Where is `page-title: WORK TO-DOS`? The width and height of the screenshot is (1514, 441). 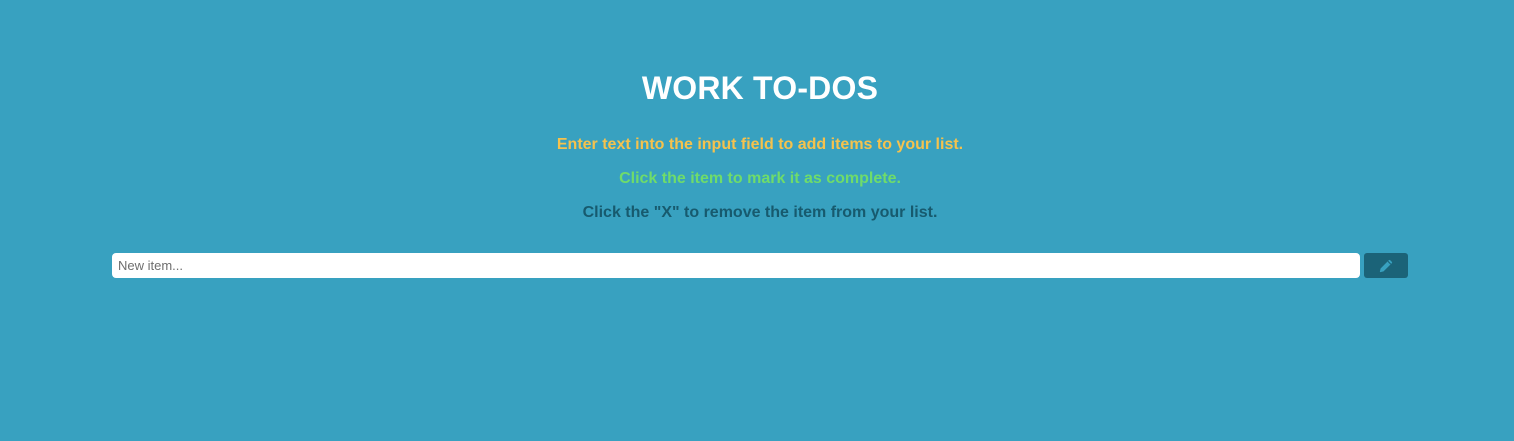
page-title: WORK TO-DOS is located at coordinates (760, 88).